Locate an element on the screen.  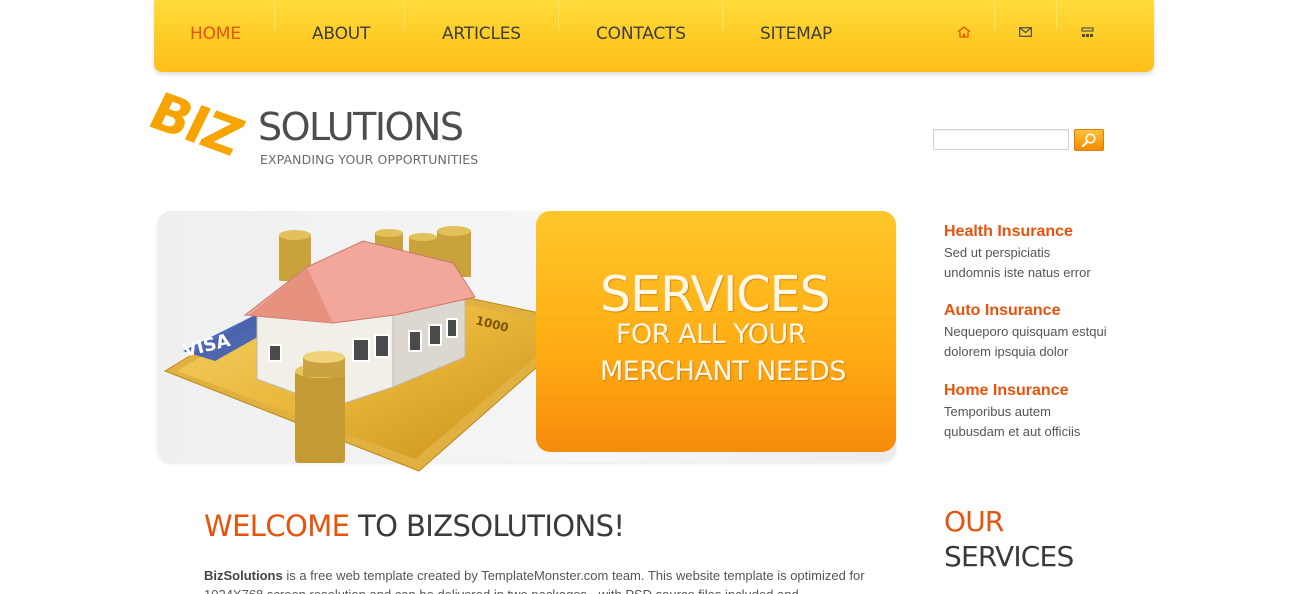
nav-home-link: HOME is located at coordinates (215, 34).